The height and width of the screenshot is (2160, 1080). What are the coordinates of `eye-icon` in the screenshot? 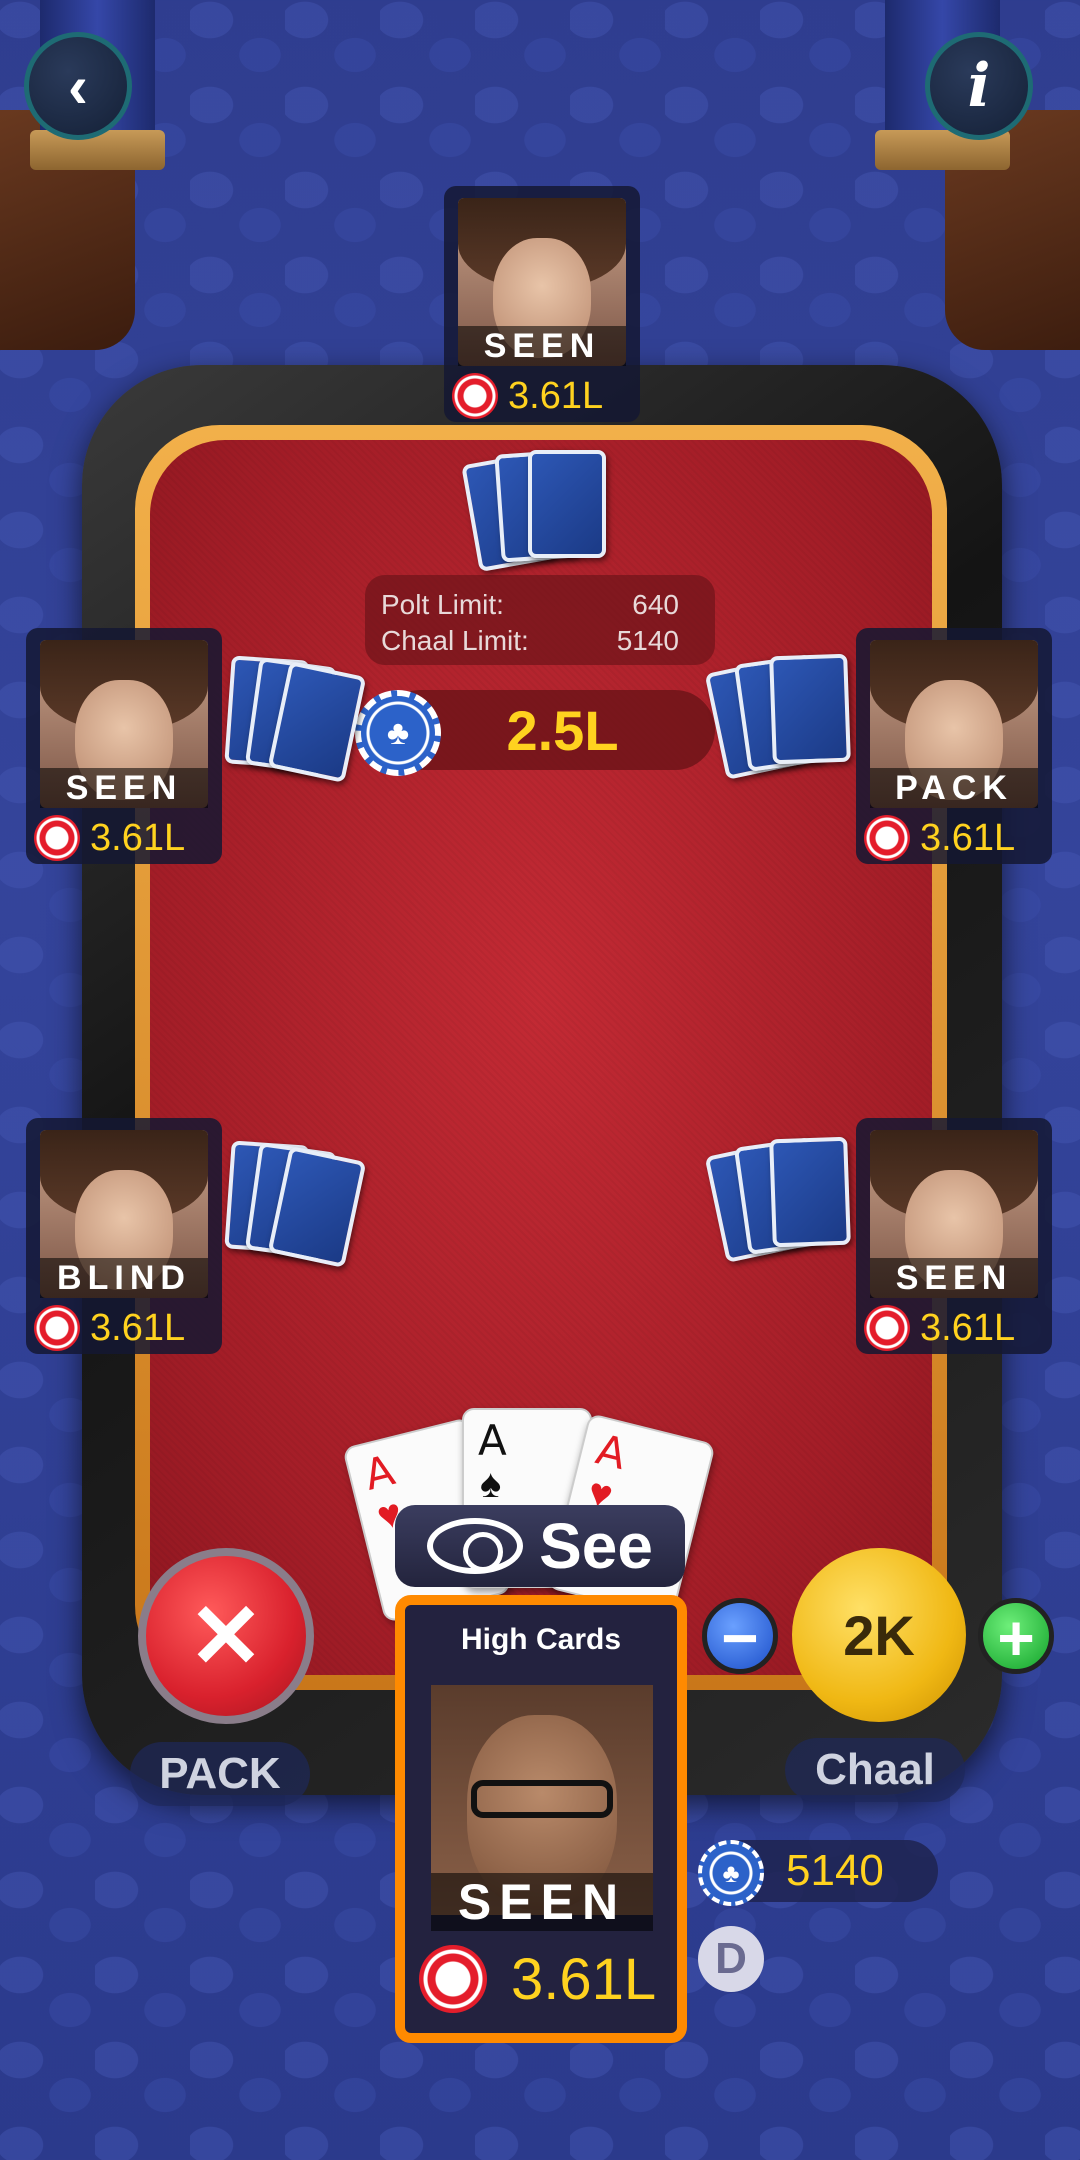 It's located at (475, 1546).